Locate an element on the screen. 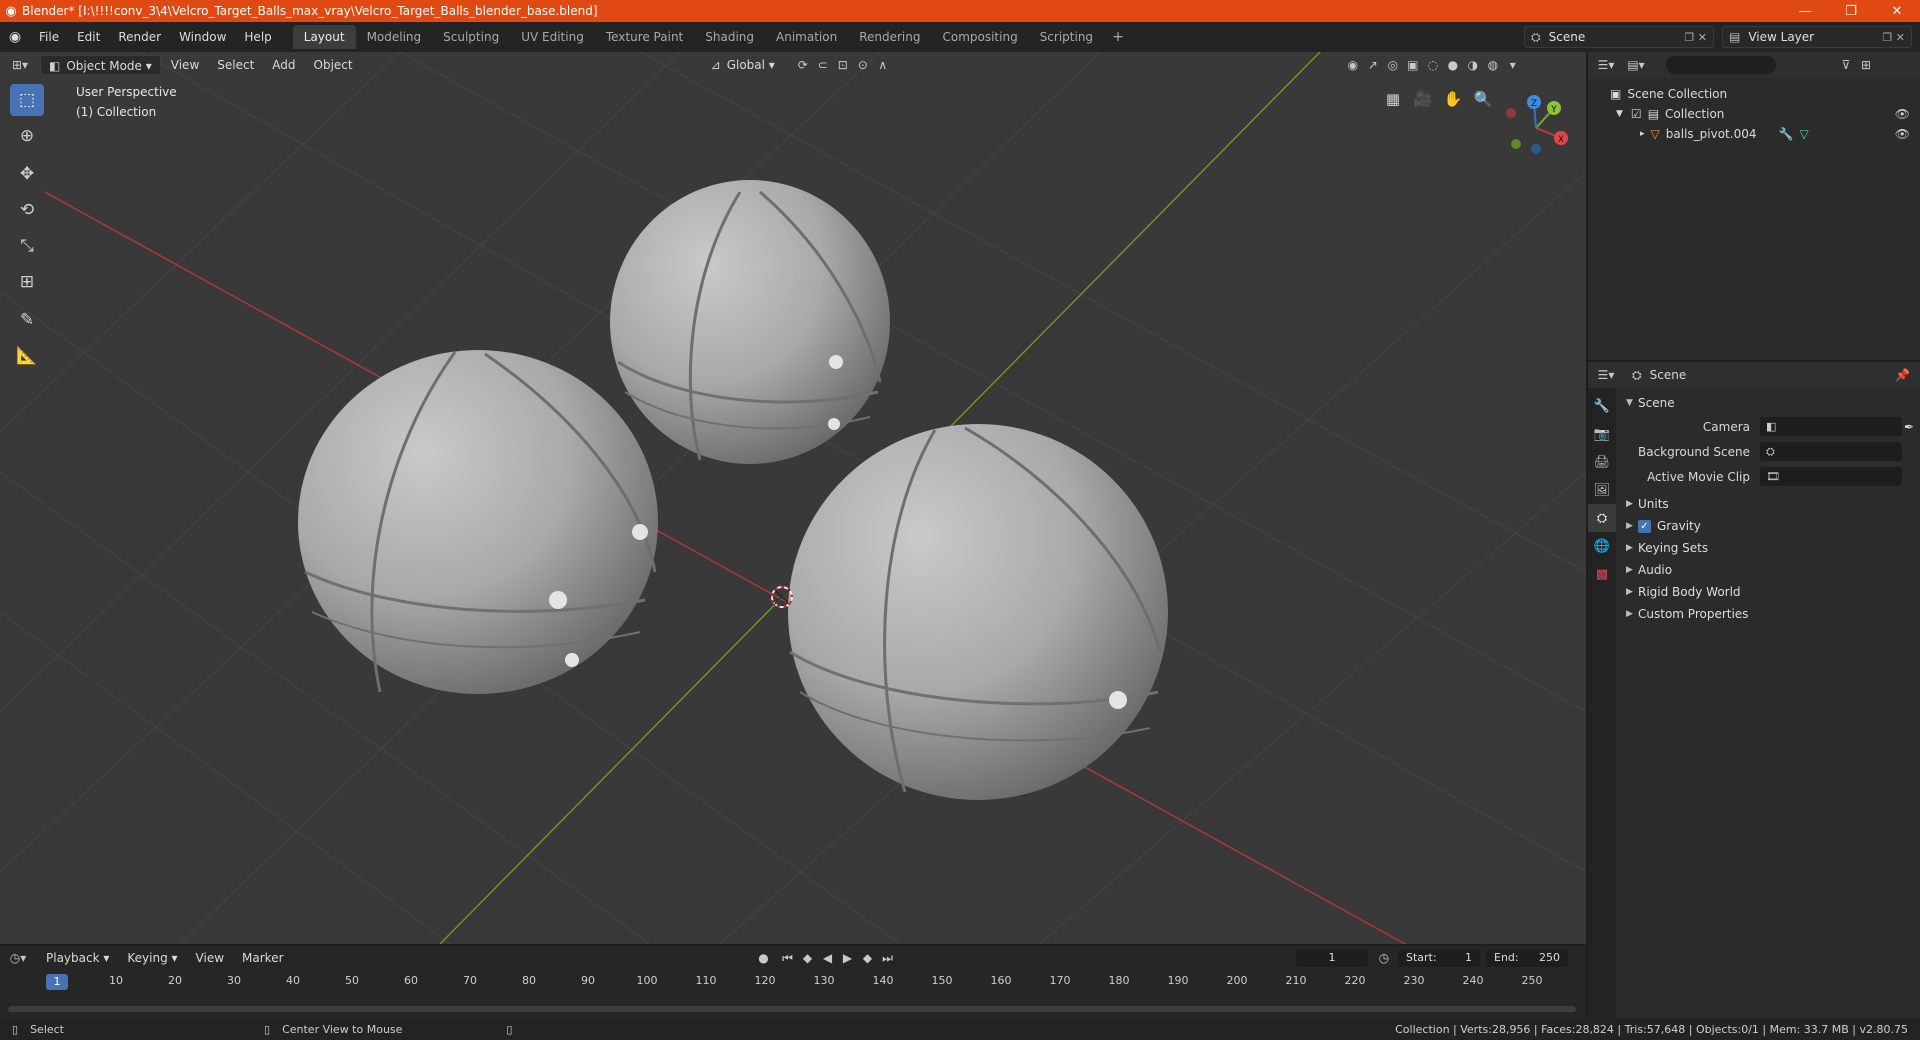  units-panel-header: ▶ Units is located at coordinates (1769, 504).